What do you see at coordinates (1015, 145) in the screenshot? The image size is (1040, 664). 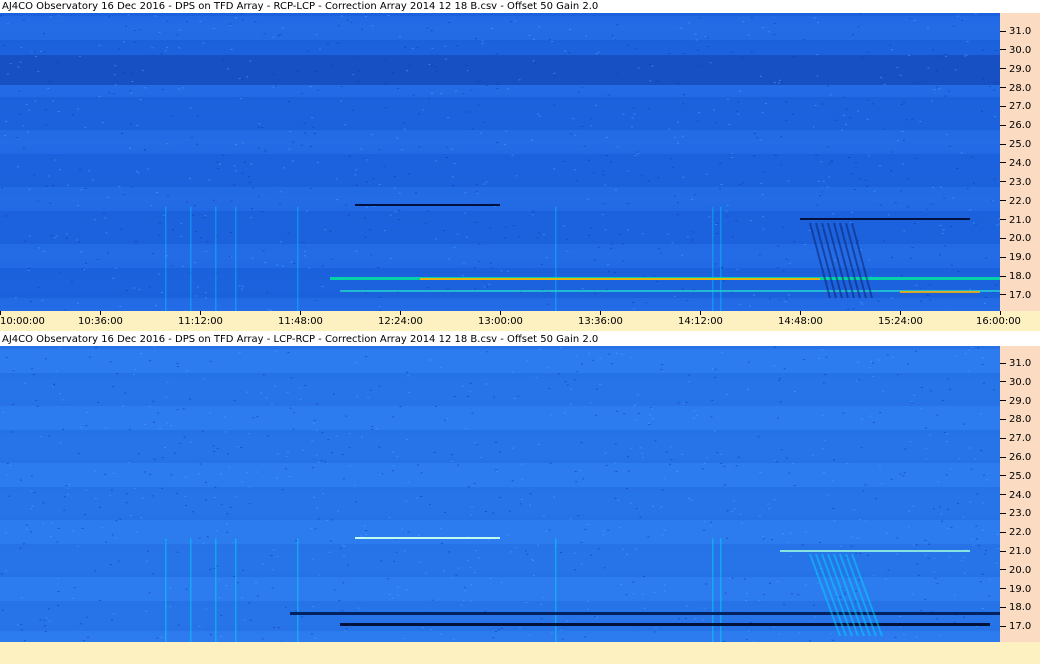 I see `y-tick-label: 25.0` at bounding box center [1015, 145].